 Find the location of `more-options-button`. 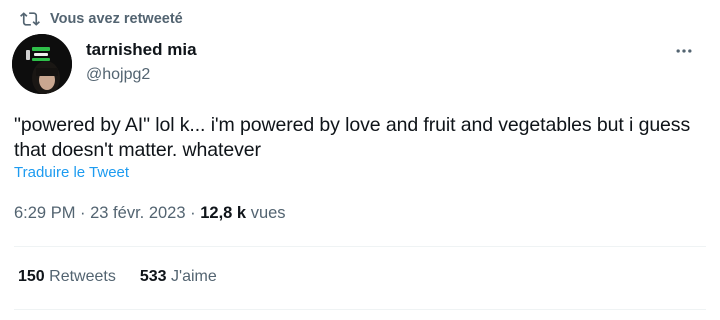

more-options-button is located at coordinates (684, 51).